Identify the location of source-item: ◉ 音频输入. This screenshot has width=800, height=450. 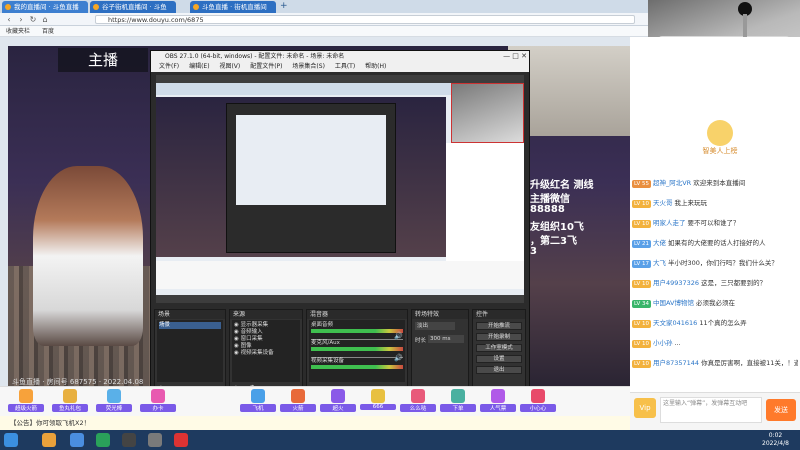
(266, 332).